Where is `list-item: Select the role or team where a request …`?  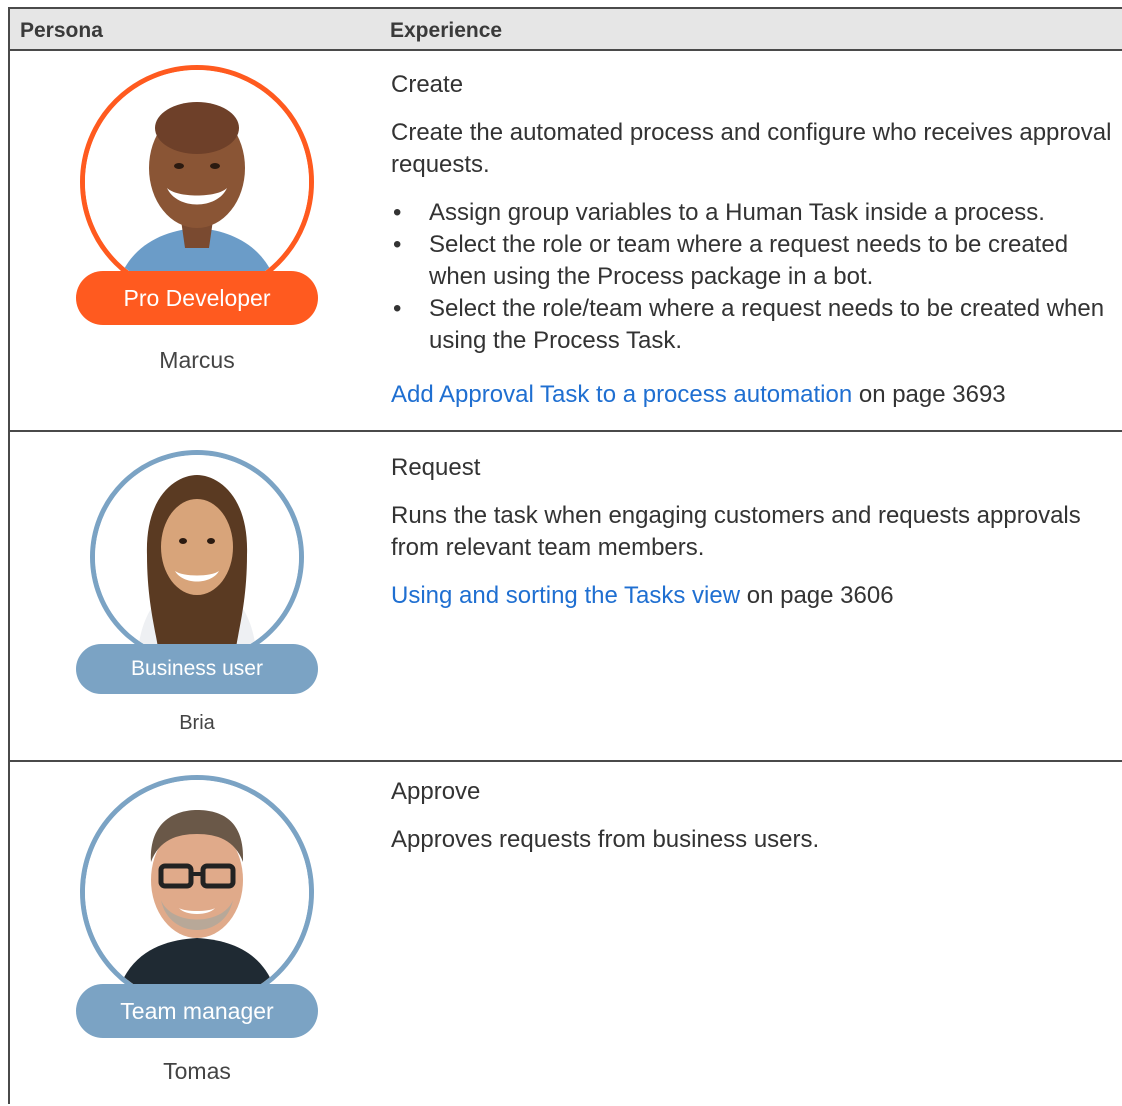
list-item: Select the role or team where a request … is located at coordinates (757, 261).